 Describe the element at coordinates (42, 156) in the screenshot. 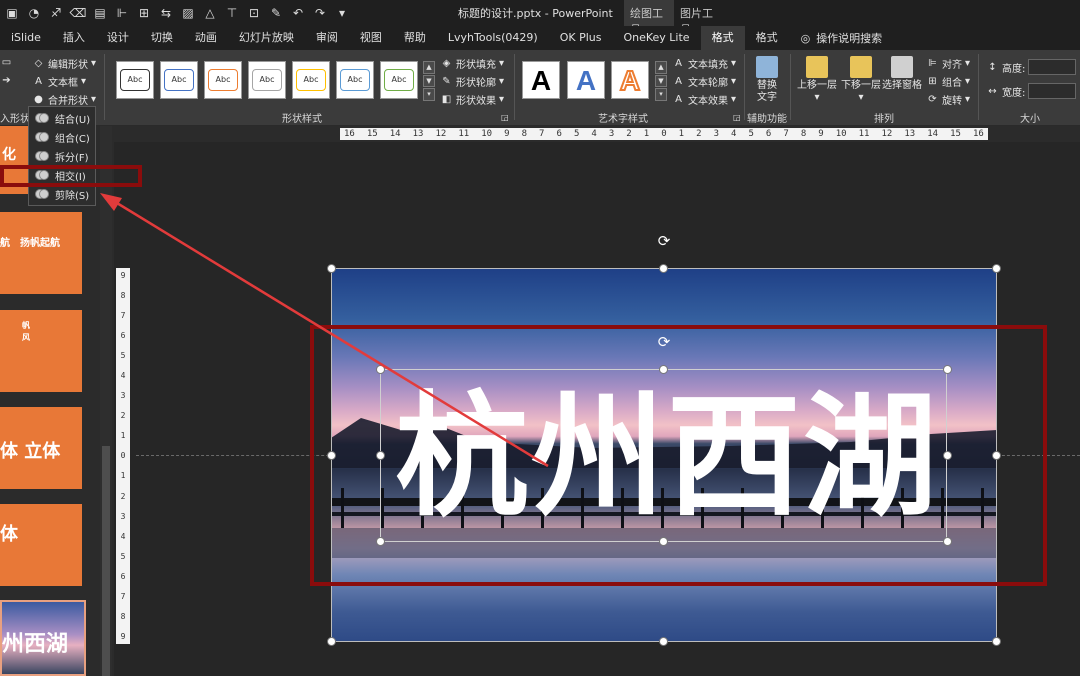

I see `fragment-icon` at that location.